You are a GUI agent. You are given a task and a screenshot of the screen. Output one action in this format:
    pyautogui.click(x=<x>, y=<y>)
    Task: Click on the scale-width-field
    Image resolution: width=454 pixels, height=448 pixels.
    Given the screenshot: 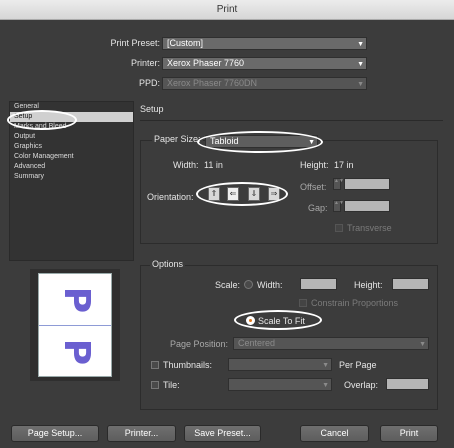 What is the action you would take?
    pyautogui.click(x=318, y=284)
    